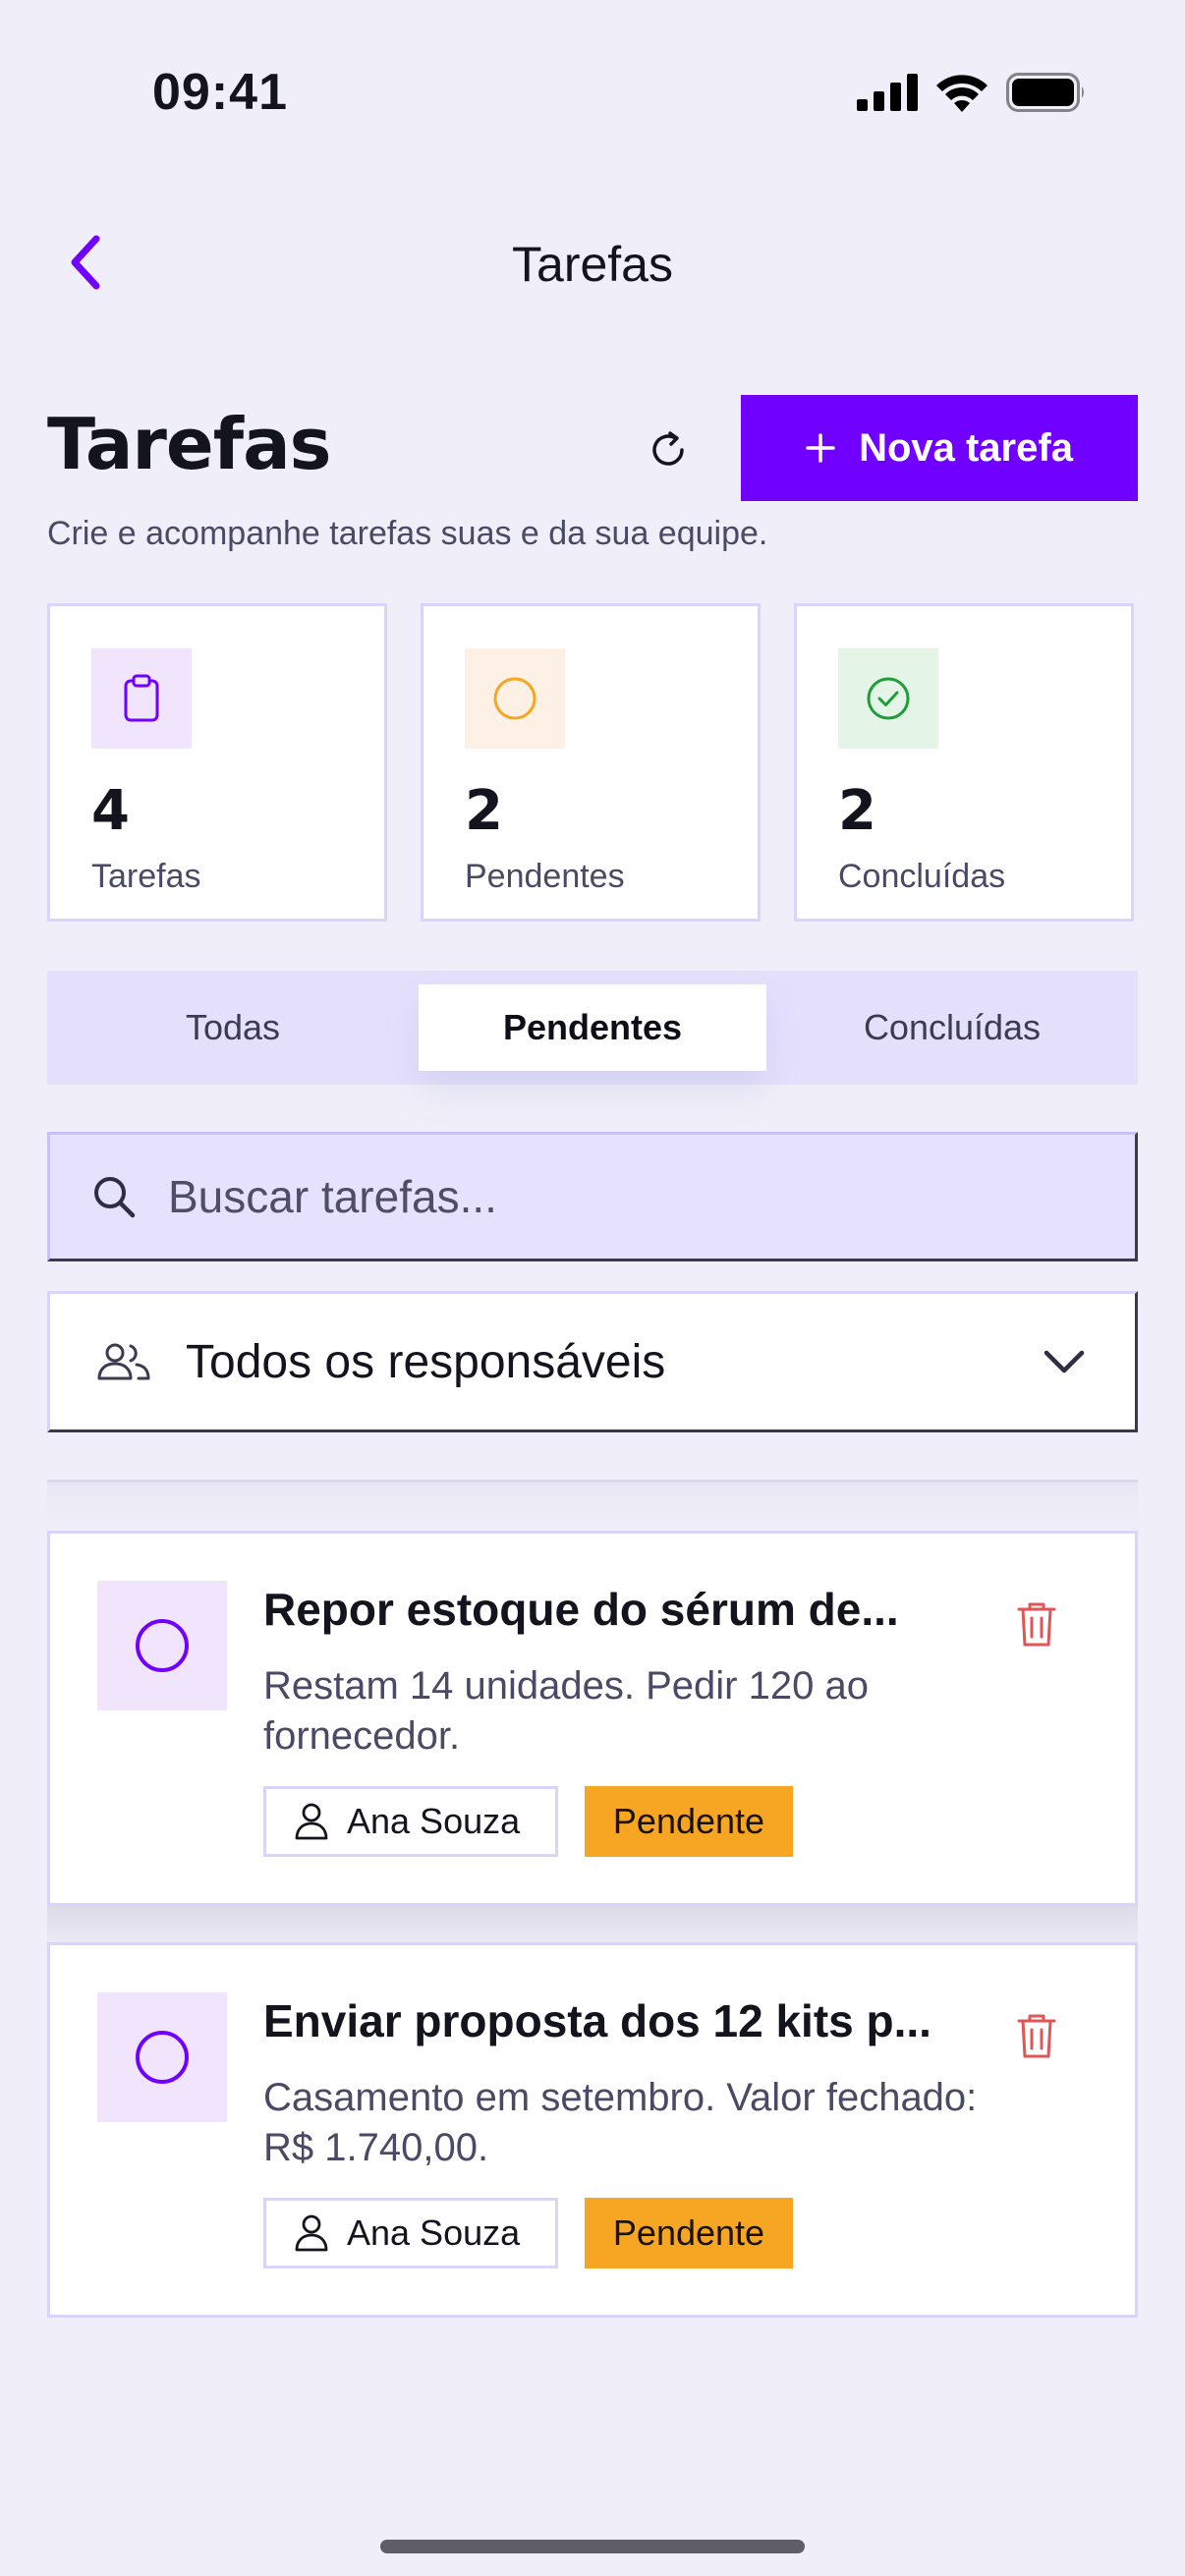 This screenshot has width=1185, height=2576. Describe the element at coordinates (1045, 92) in the screenshot. I see `battery-icon` at that location.